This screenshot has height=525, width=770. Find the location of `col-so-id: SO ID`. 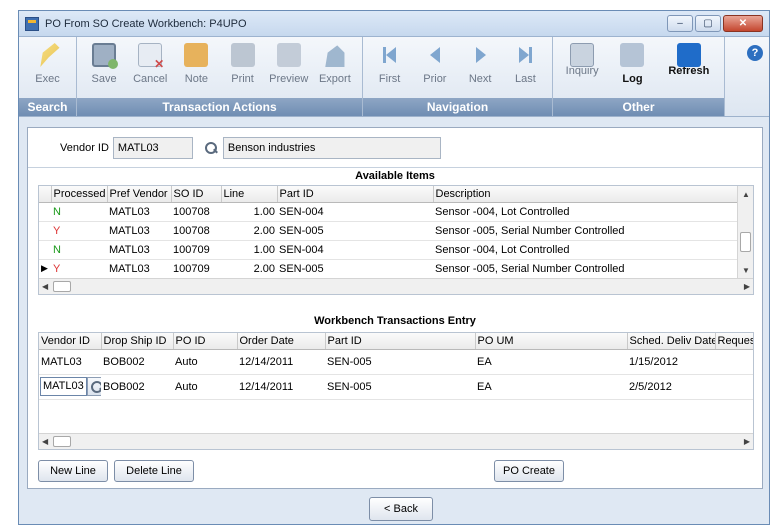

col-so-id: SO ID is located at coordinates (196, 194).